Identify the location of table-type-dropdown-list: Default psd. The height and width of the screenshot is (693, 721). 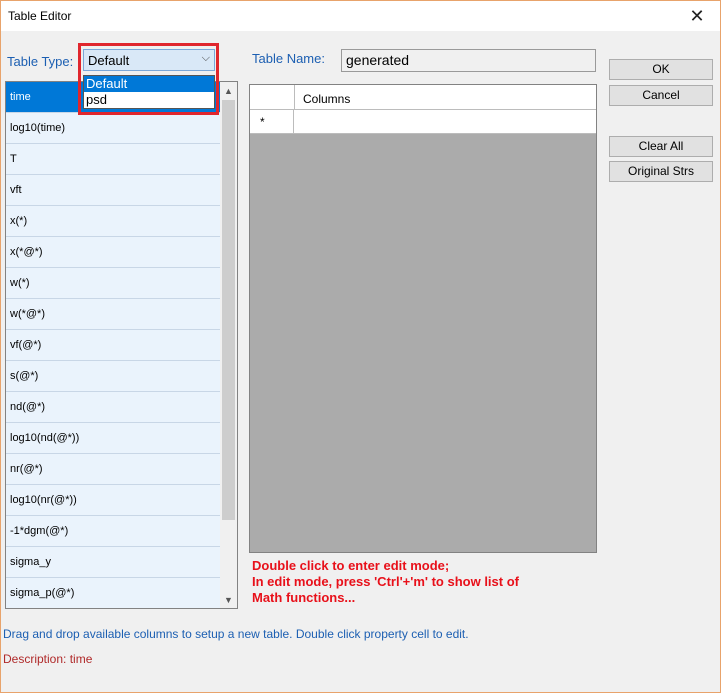
(149, 92).